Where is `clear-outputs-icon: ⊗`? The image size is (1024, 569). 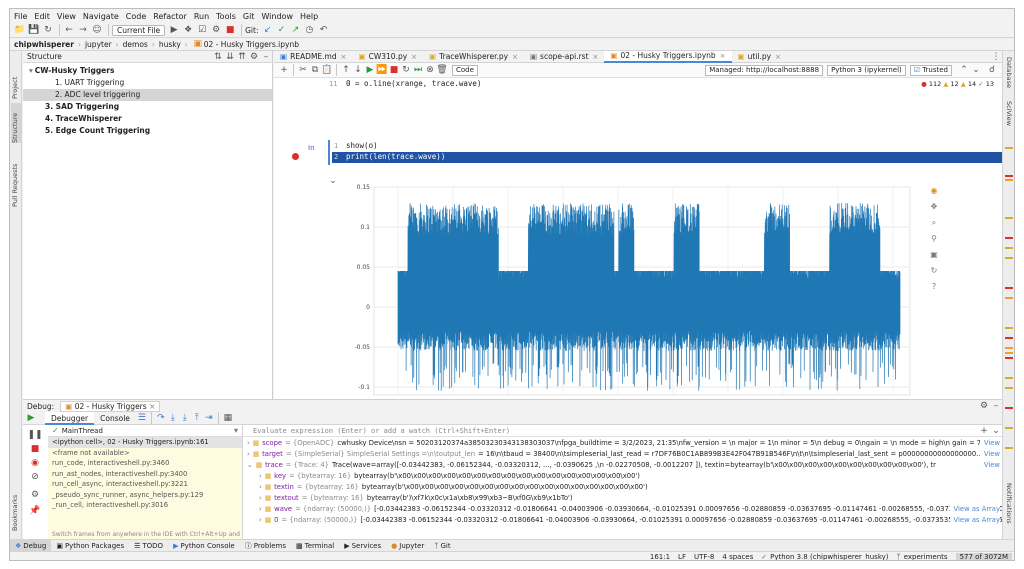 clear-outputs-icon: ⊗ is located at coordinates (430, 70).